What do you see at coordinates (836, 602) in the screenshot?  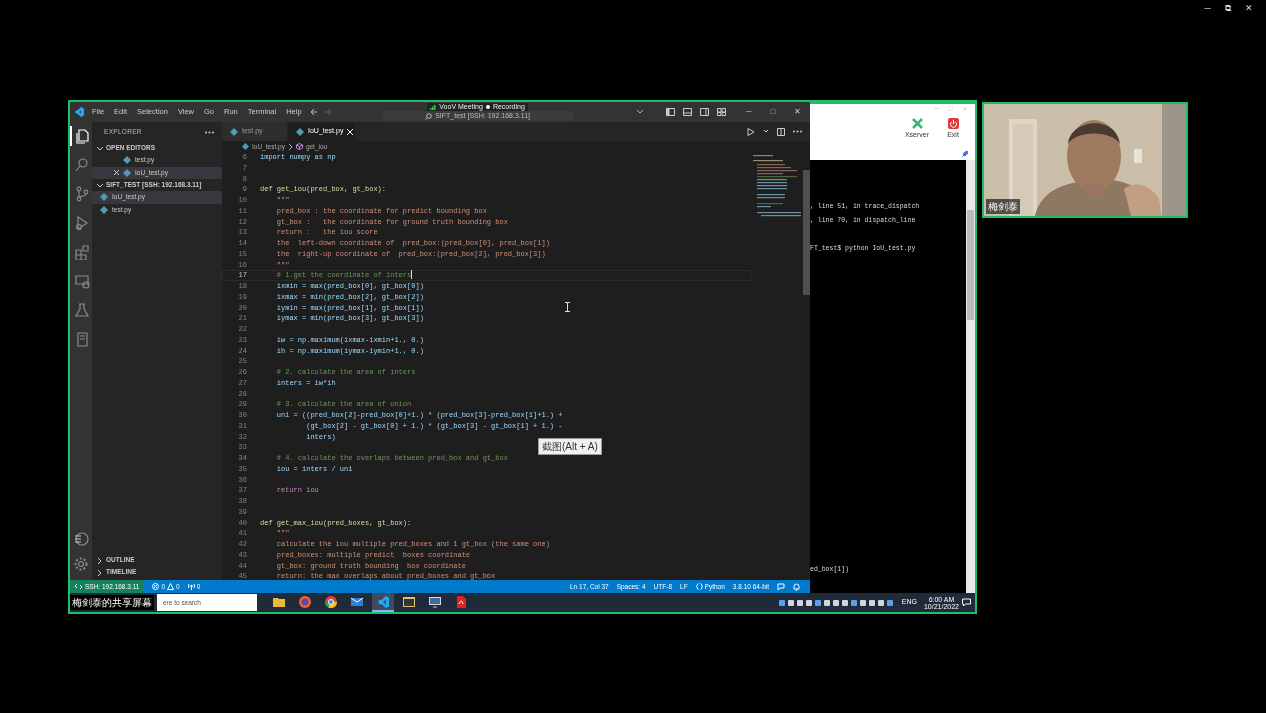 I see `tray-icons-drawing` at bounding box center [836, 602].